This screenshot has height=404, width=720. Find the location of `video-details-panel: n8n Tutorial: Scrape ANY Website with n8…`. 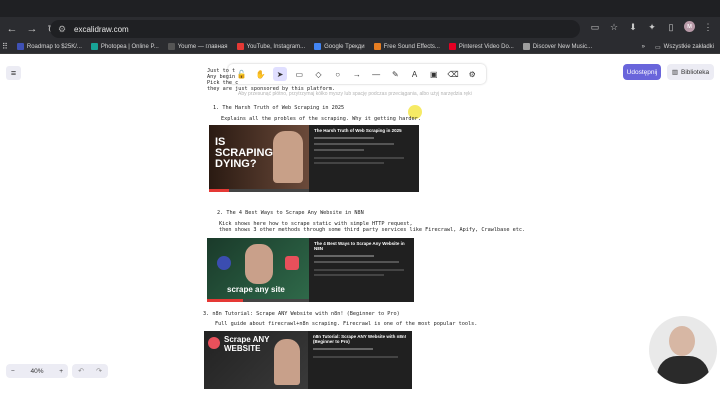

video-details-panel: n8n Tutorial: Scrape ANY Website with n8… is located at coordinates (360, 360).